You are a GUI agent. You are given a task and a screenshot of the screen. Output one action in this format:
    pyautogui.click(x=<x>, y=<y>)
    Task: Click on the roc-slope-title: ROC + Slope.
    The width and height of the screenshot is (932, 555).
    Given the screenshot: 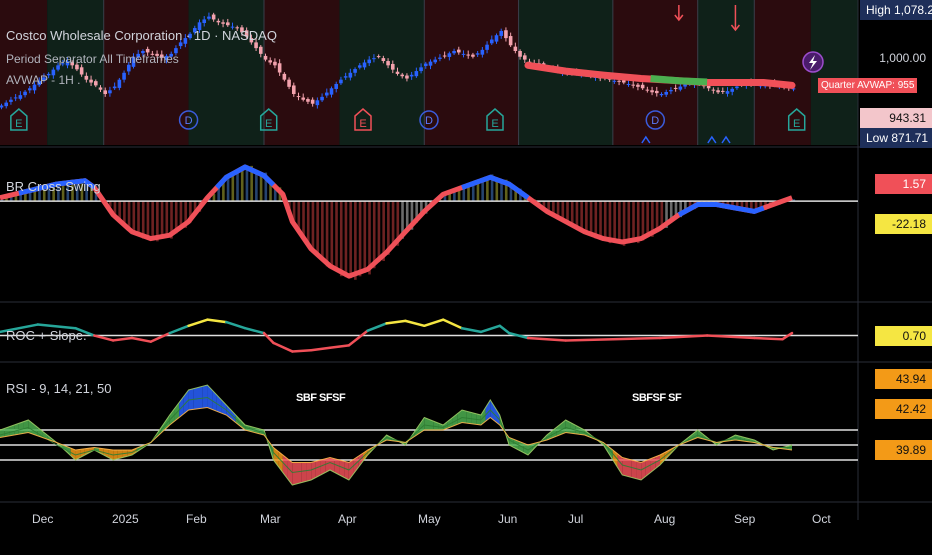 What is the action you would take?
    pyautogui.click(x=46, y=335)
    